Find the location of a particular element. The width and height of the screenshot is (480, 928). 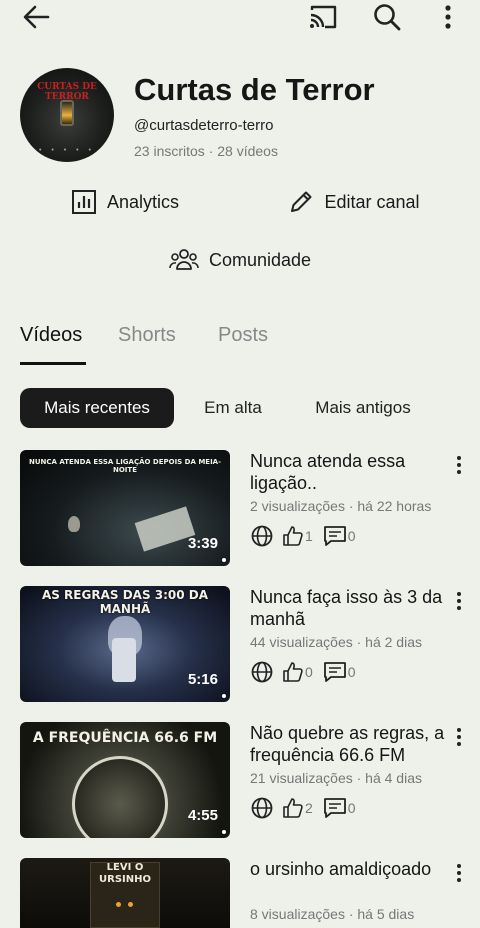

thumbnail-eye-right is located at coordinates (130, 904).